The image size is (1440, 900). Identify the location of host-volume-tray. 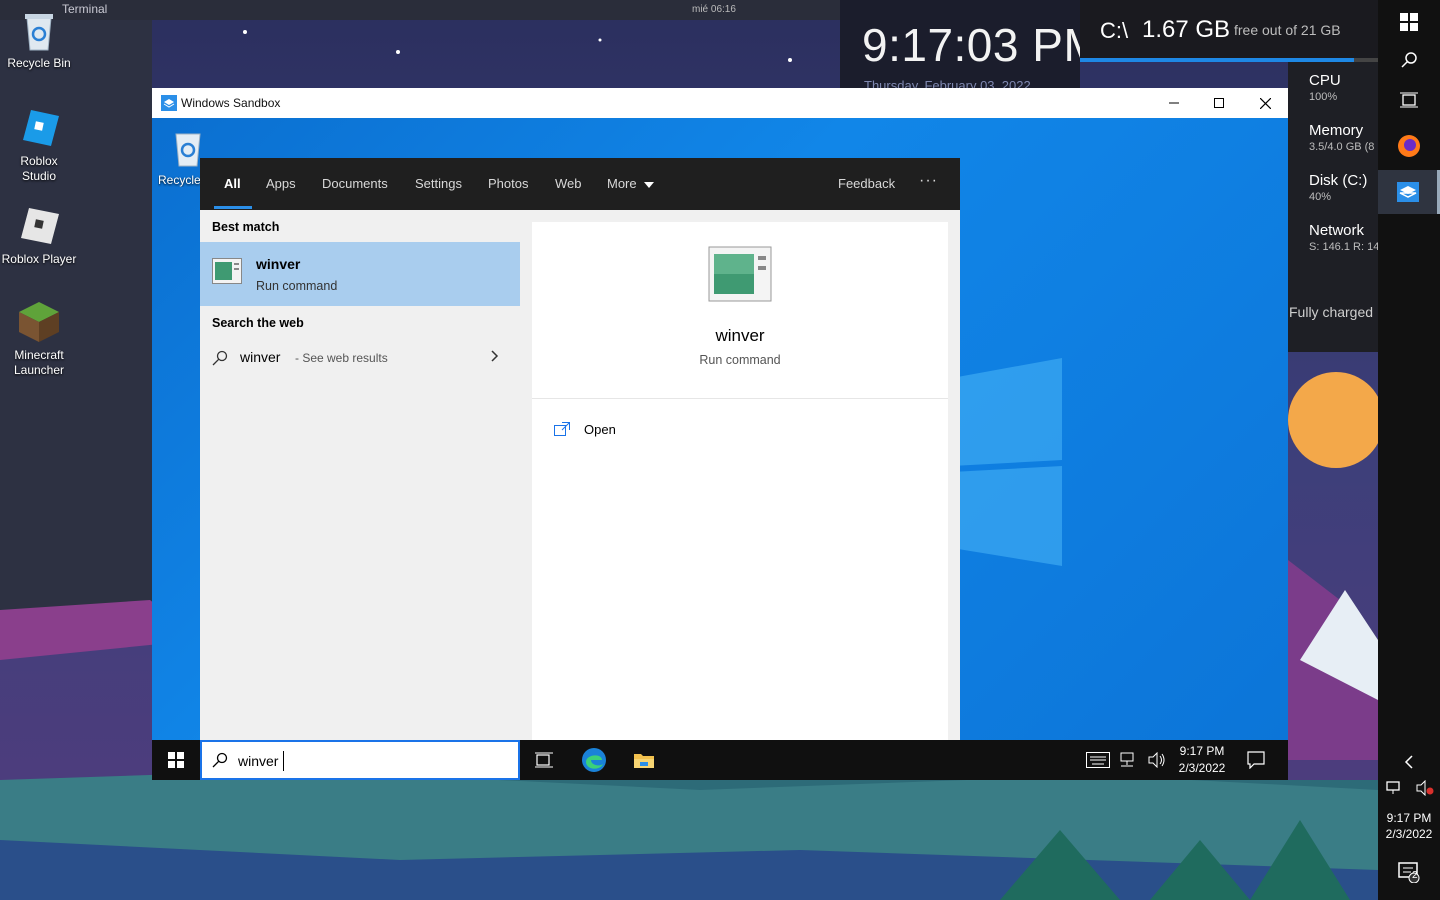
(1424, 788).